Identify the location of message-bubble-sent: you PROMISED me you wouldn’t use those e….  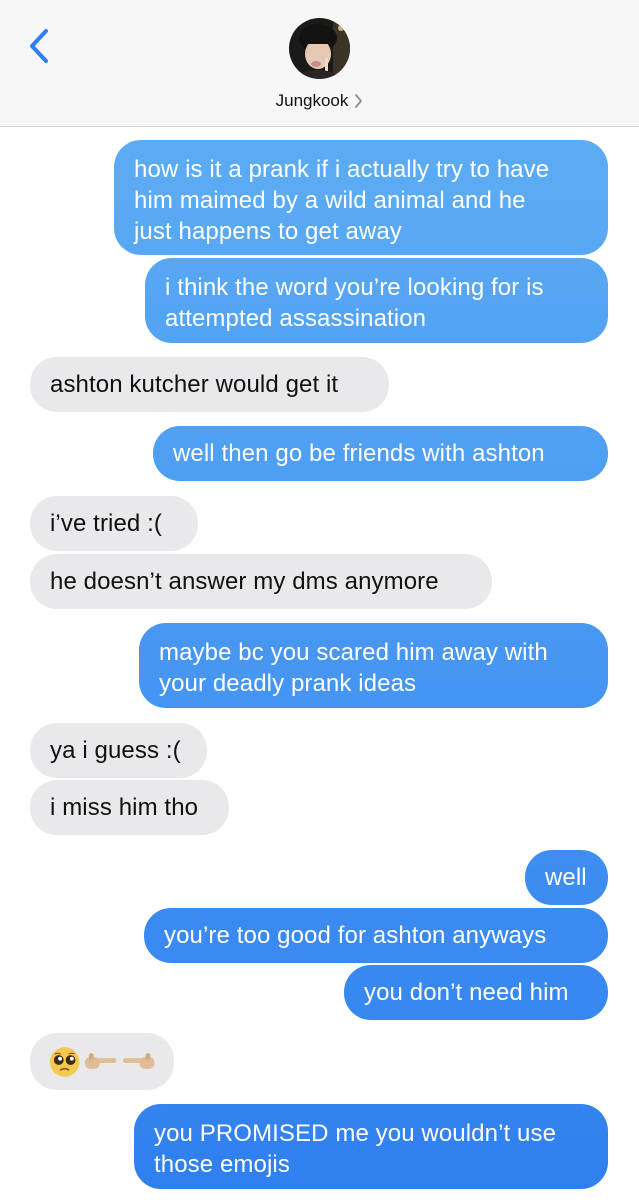
(371, 1146).